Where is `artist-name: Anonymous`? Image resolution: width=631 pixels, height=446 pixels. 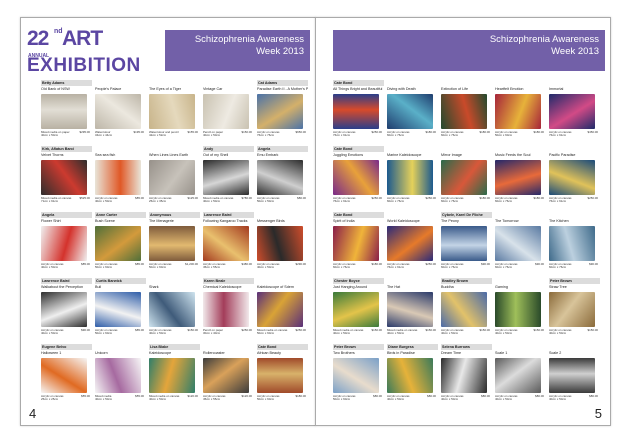
artist-name: Anonymous is located at coordinates (174, 215).